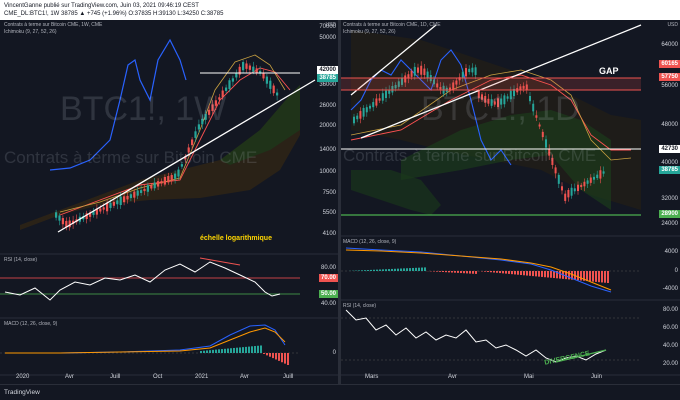 The width and height of the screenshot is (680, 400). Describe the element at coordinates (670, 328) in the screenshot. I see `rsi-tick: 60.00` at that location.